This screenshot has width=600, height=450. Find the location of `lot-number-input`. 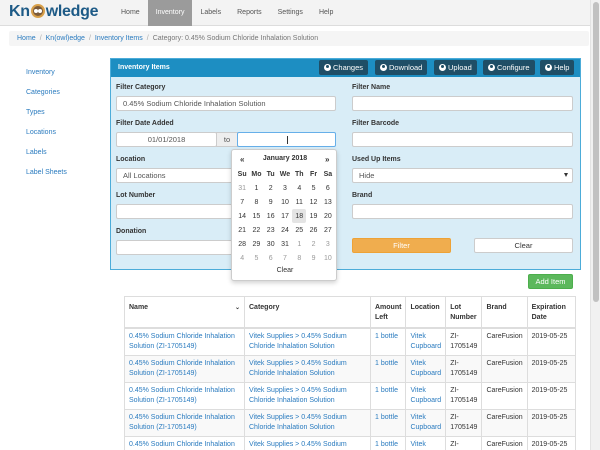

lot-number-input is located at coordinates (176, 211).